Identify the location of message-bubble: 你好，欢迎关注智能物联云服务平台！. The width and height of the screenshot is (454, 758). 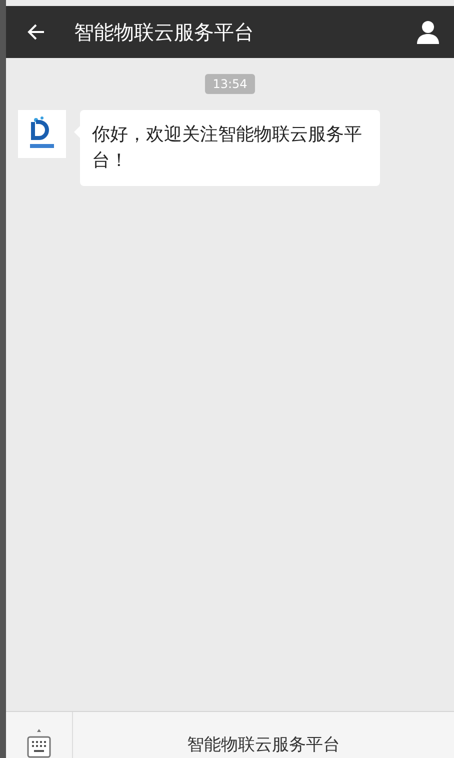
(230, 148).